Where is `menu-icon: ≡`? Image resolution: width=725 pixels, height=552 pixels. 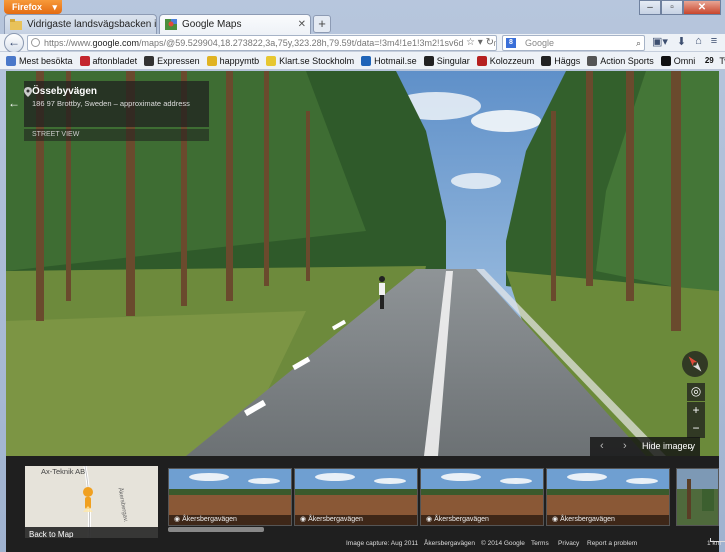 menu-icon: ≡ is located at coordinates (714, 41).